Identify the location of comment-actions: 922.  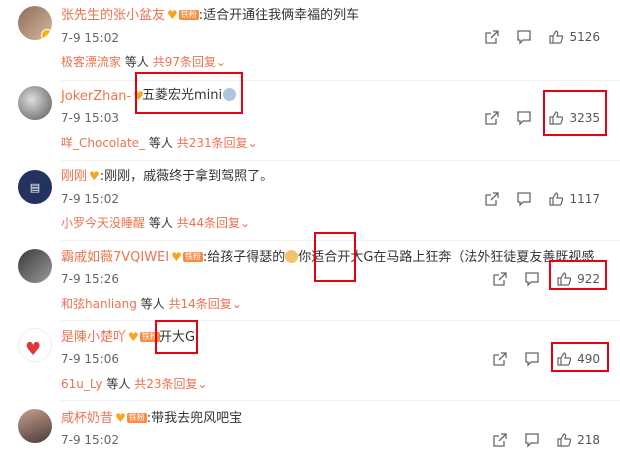
(538, 279).